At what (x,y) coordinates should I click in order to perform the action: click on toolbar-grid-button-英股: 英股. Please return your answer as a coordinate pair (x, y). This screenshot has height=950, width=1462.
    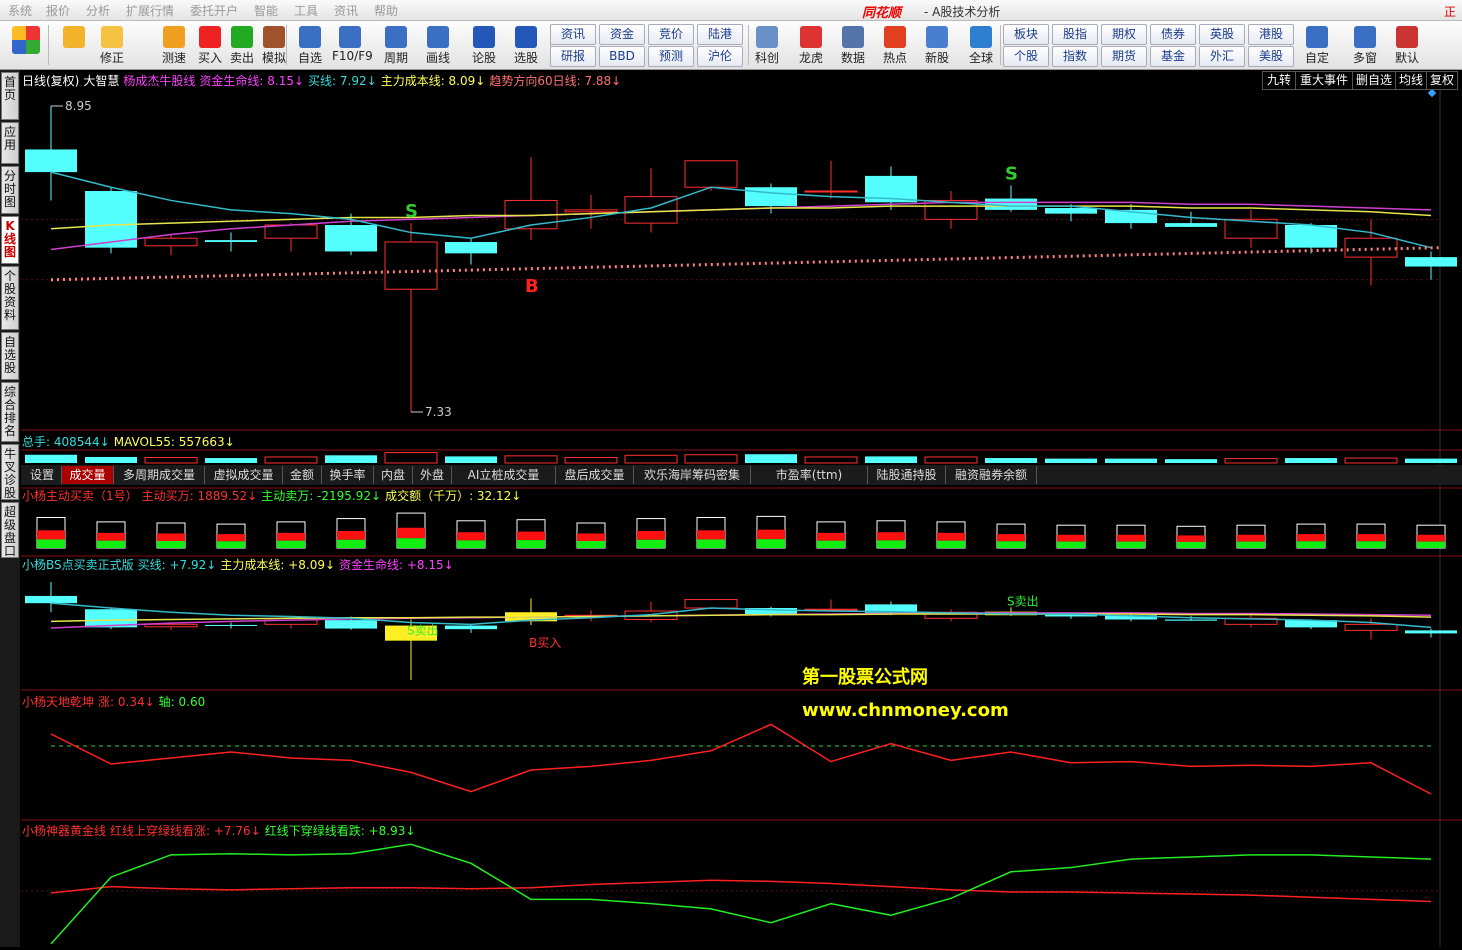
    Looking at the image, I should click on (1222, 34).